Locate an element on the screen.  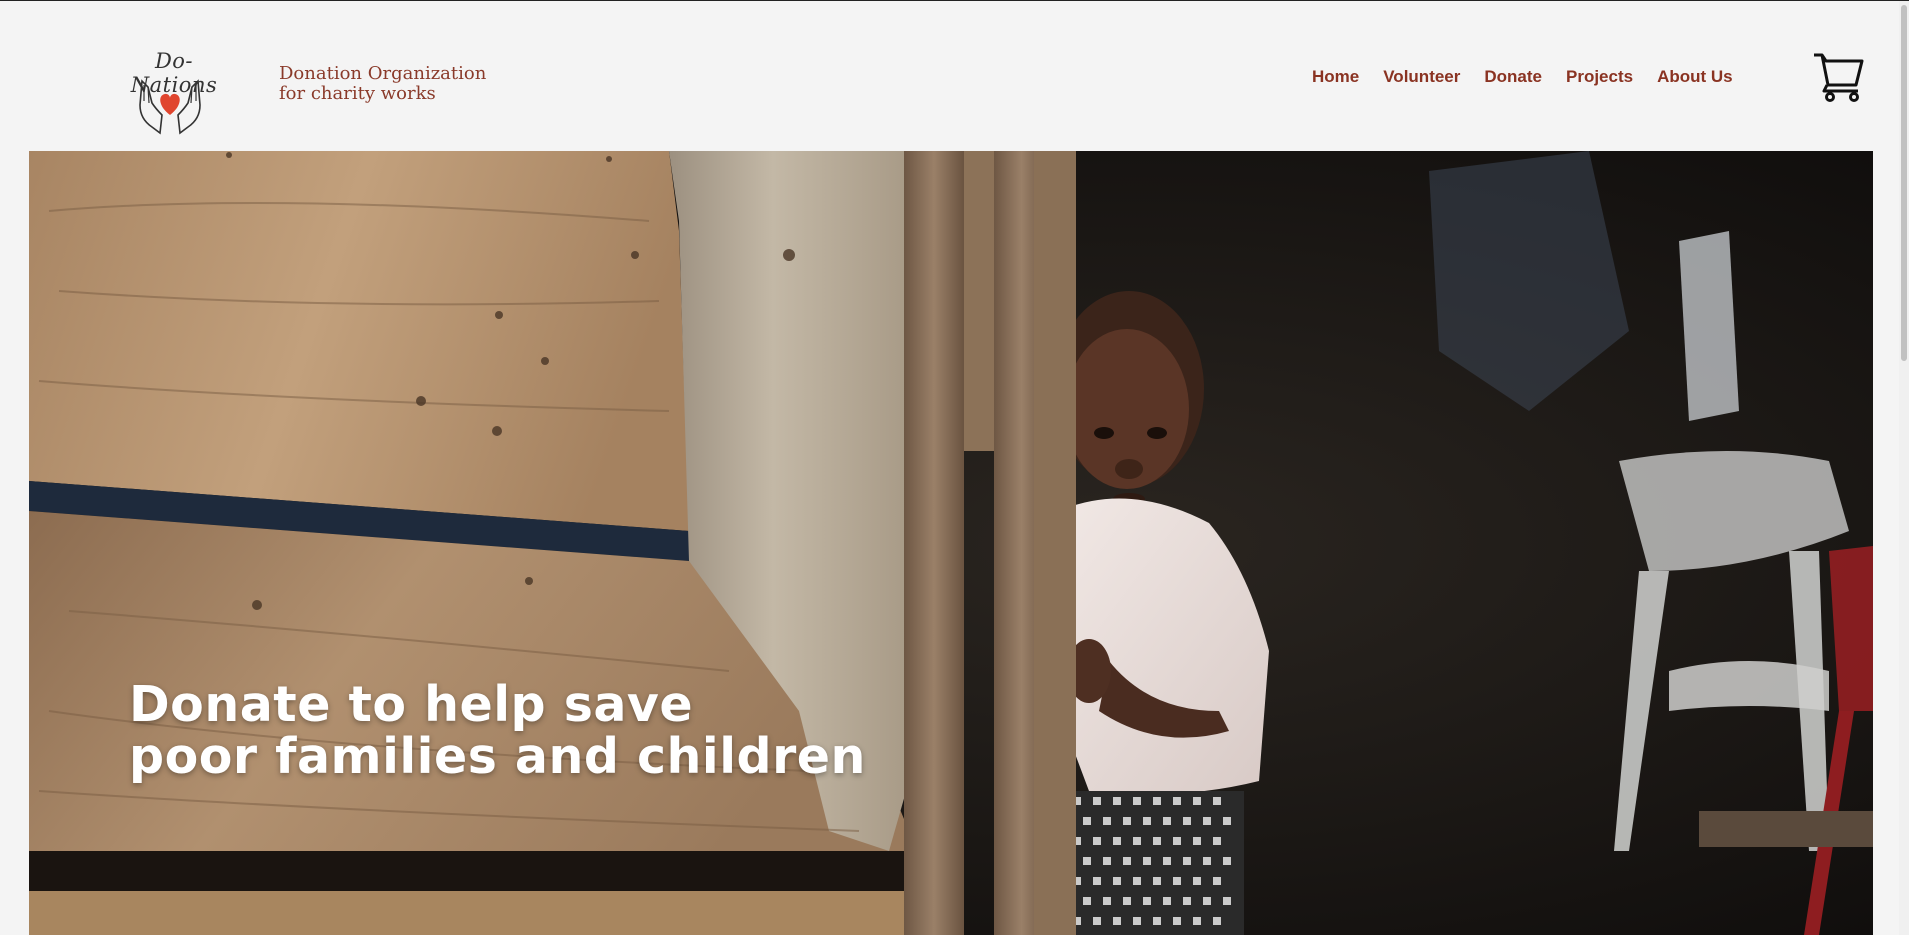
nav-projects: Projects is located at coordinates (1599, 77).